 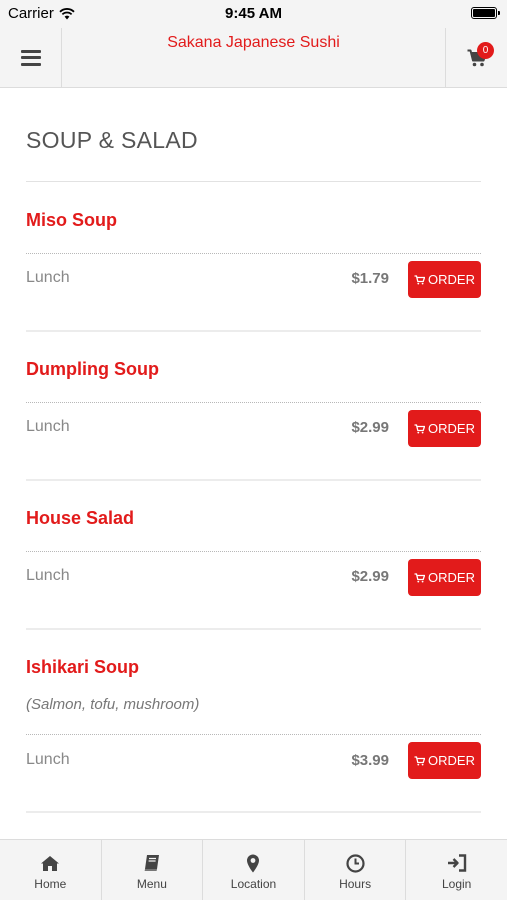 I want to click on nav-menu: Menu, so click(x=153, y=870).